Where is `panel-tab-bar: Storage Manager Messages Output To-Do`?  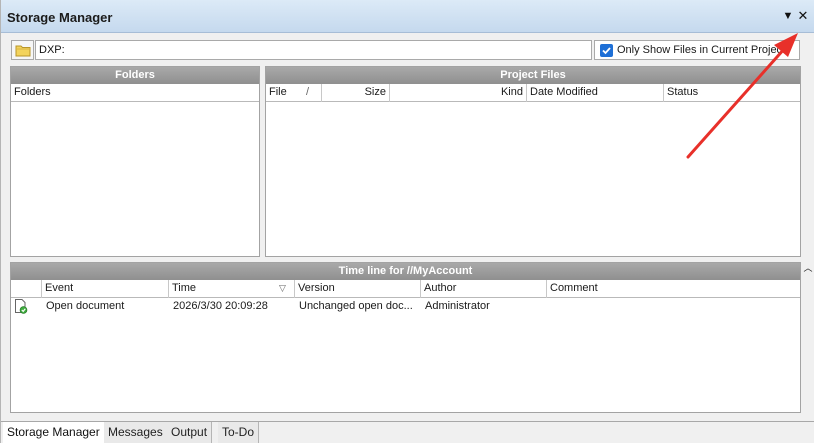
panel-tab-bar: Storage Manager Messages Output To-Do is located at coordinates (407, 432).